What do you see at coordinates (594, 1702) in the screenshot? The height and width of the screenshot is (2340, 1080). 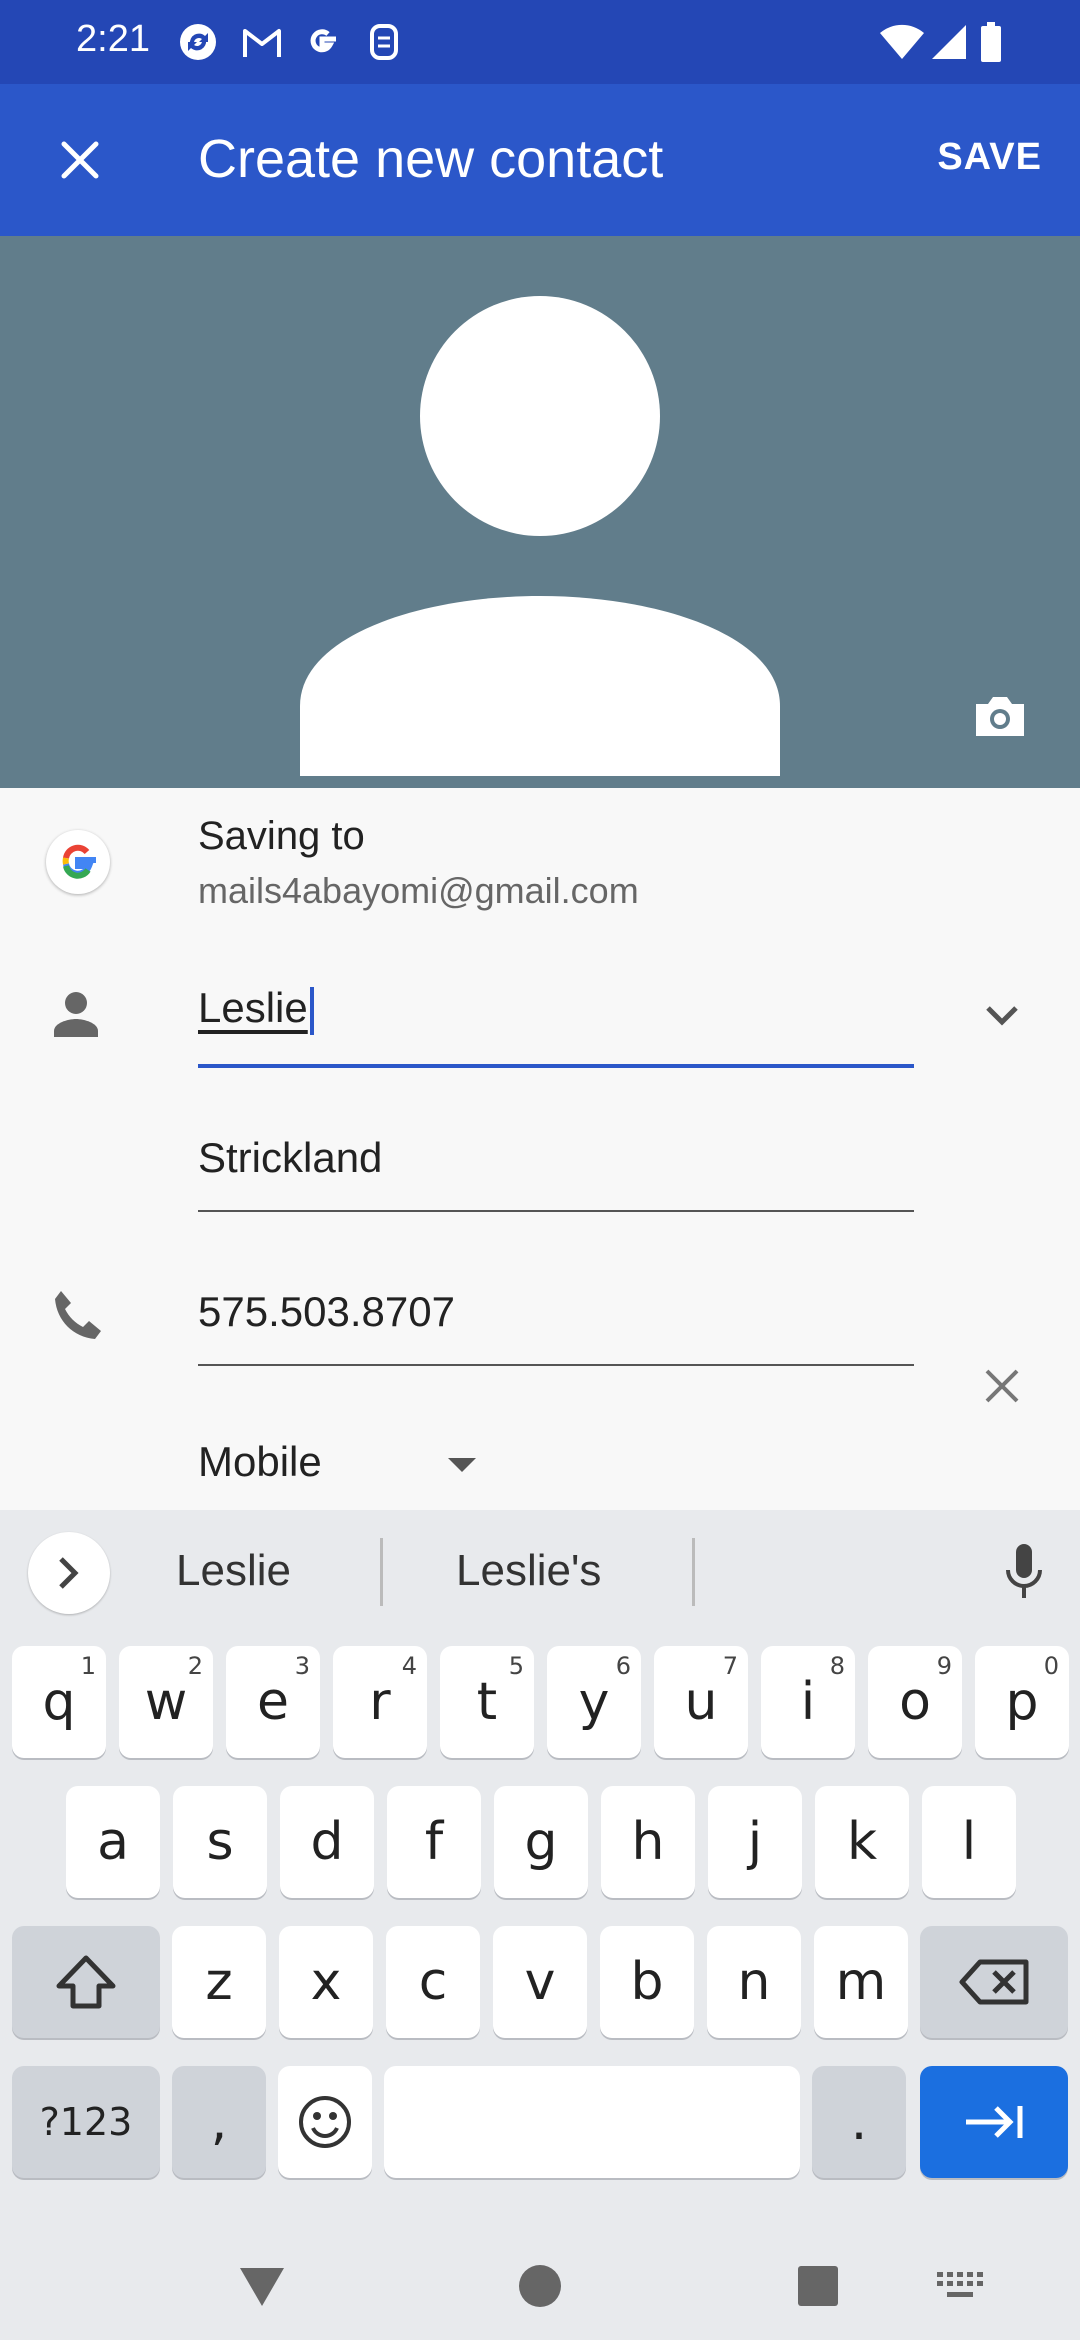 I see `key-y: y6` at bounding box center [594, 1702].